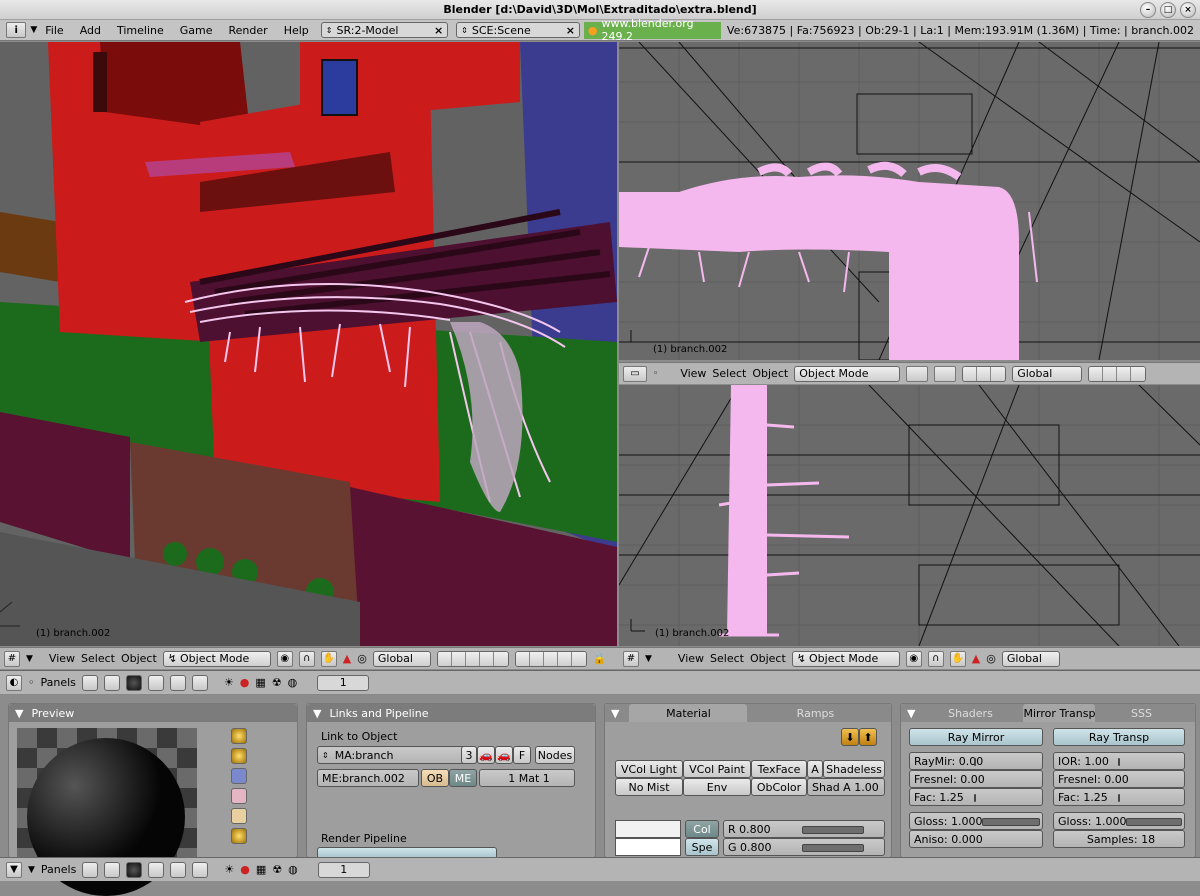 The height and width of the screenshot is (896, 1200). What do you see at coordinates (245, 869) in the screenshot?
I see `material-icon: ●` at bounding box center [245, 869].